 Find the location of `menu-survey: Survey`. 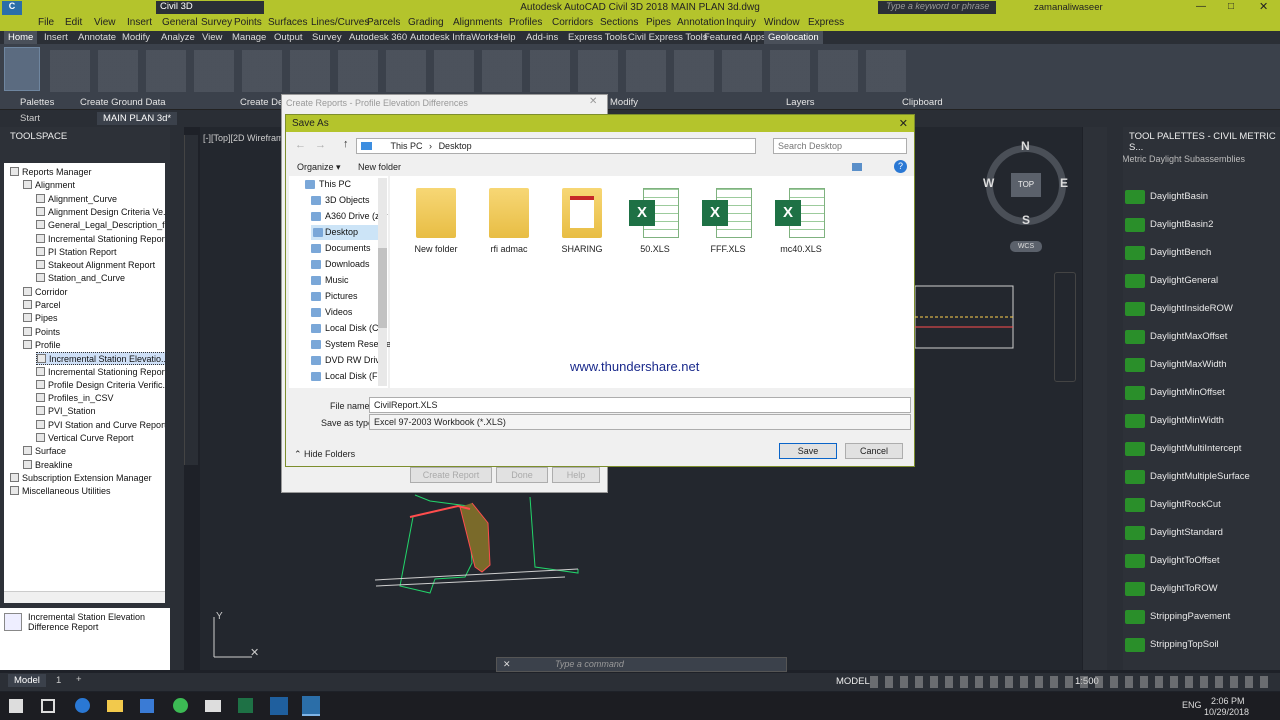

menu-survey: Survey is located at coordinates (216, 22).